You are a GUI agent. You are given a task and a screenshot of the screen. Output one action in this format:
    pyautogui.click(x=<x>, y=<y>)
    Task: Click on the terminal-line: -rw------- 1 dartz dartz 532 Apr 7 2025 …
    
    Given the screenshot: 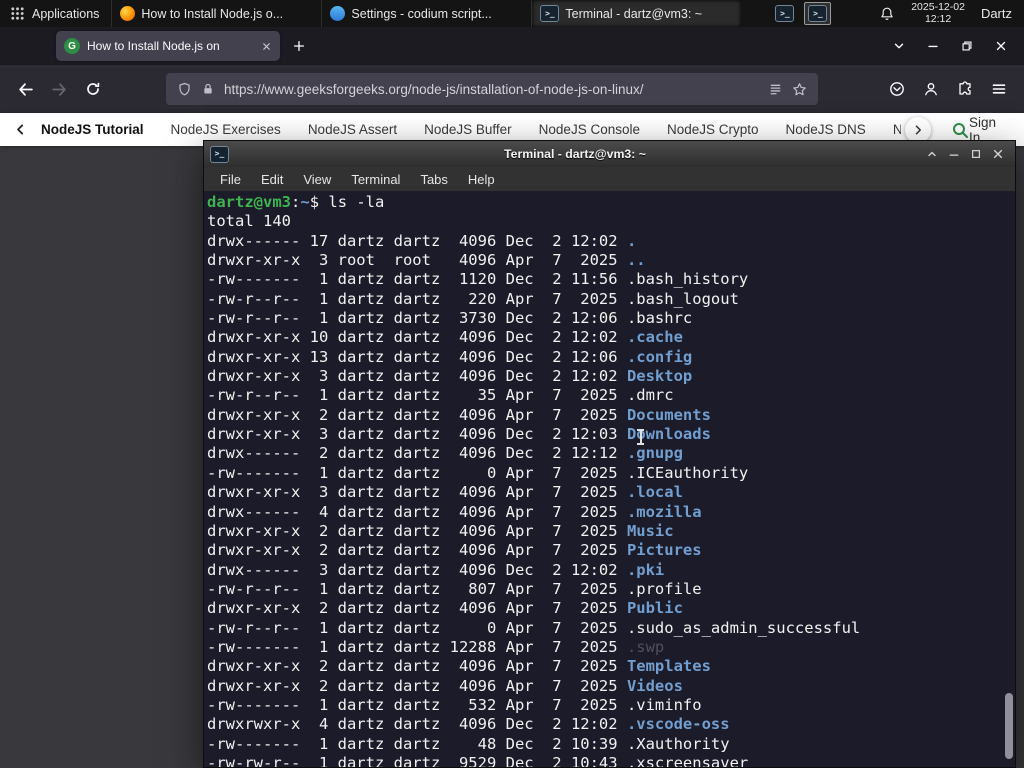 What is the action you would take?
    pyautogui.click(x=454, y=704)
    